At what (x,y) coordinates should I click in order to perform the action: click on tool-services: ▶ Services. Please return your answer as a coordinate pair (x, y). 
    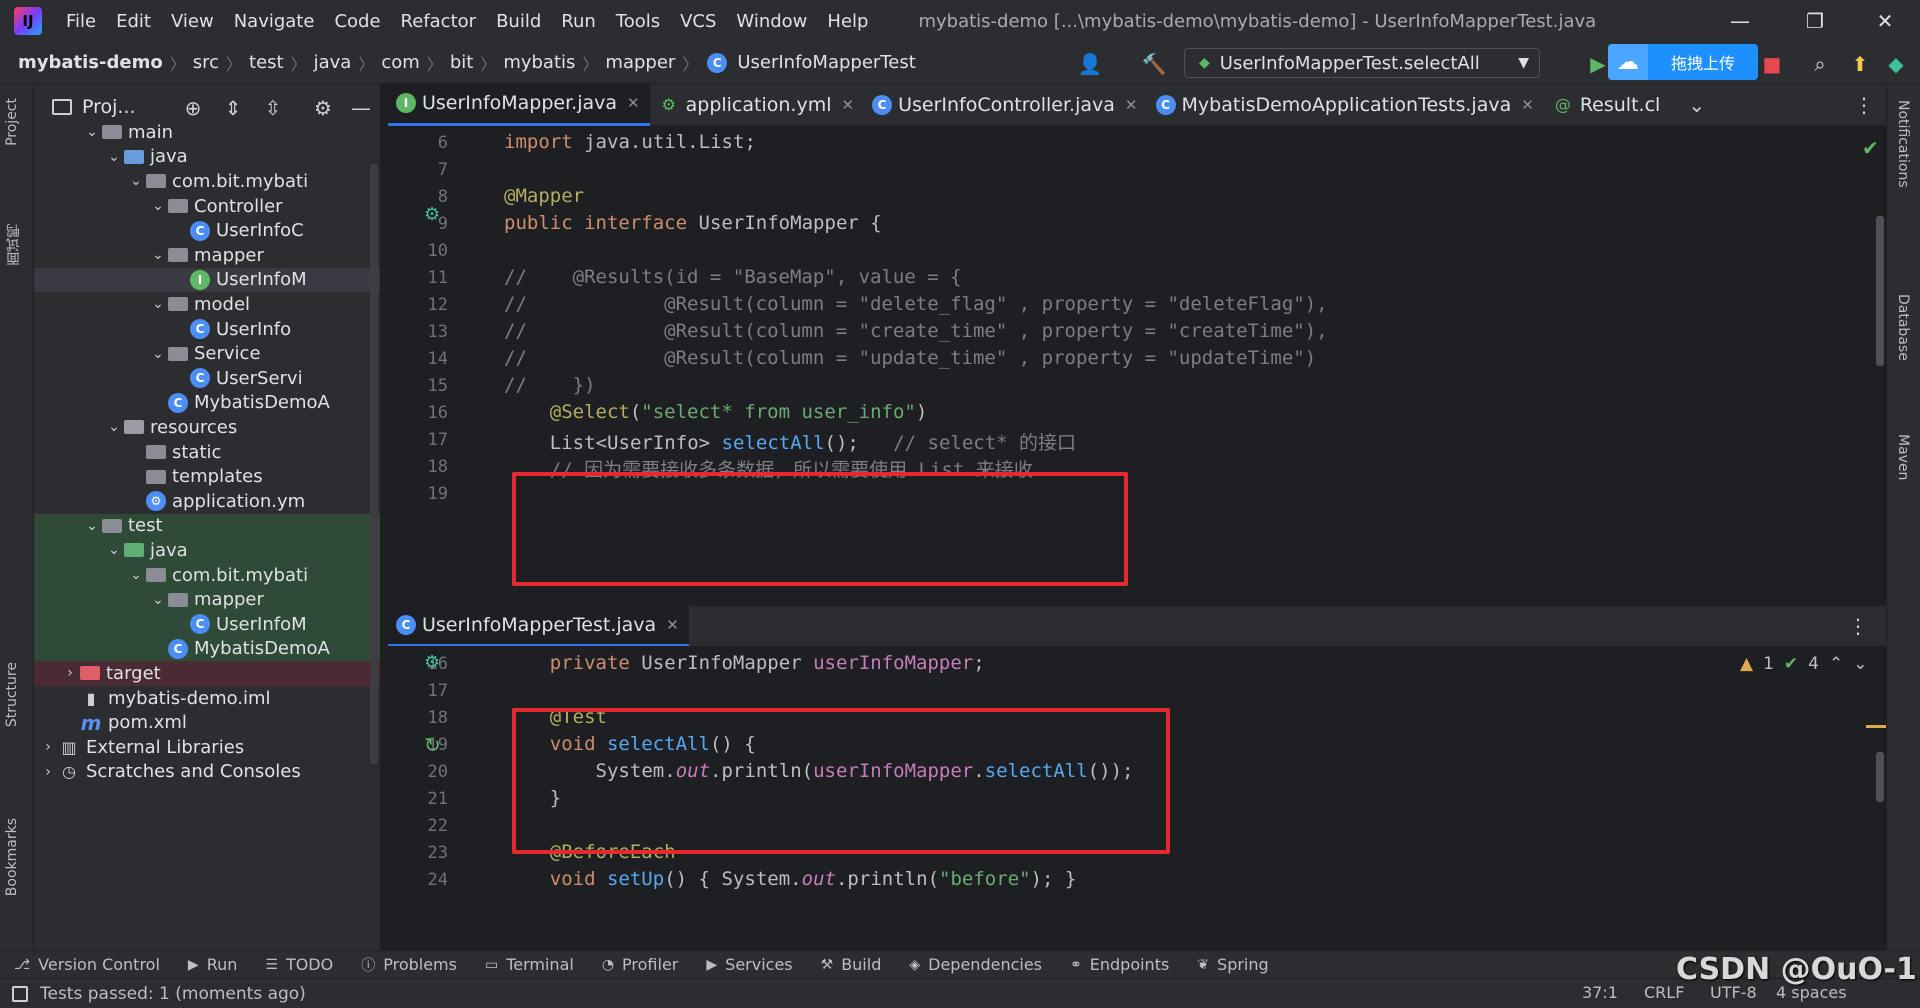
    Looking at the image, I should click on (749, 964).